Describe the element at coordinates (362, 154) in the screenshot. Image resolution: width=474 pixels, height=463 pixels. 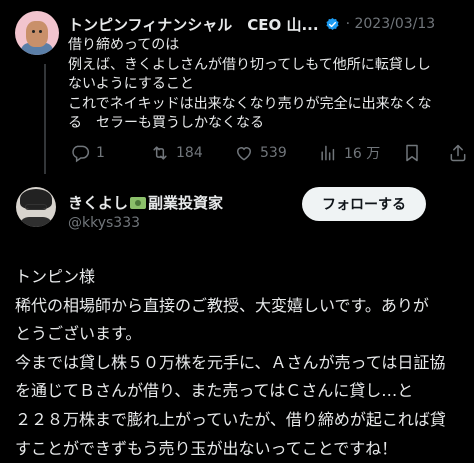
I see `view-count: 16 万` at that location.